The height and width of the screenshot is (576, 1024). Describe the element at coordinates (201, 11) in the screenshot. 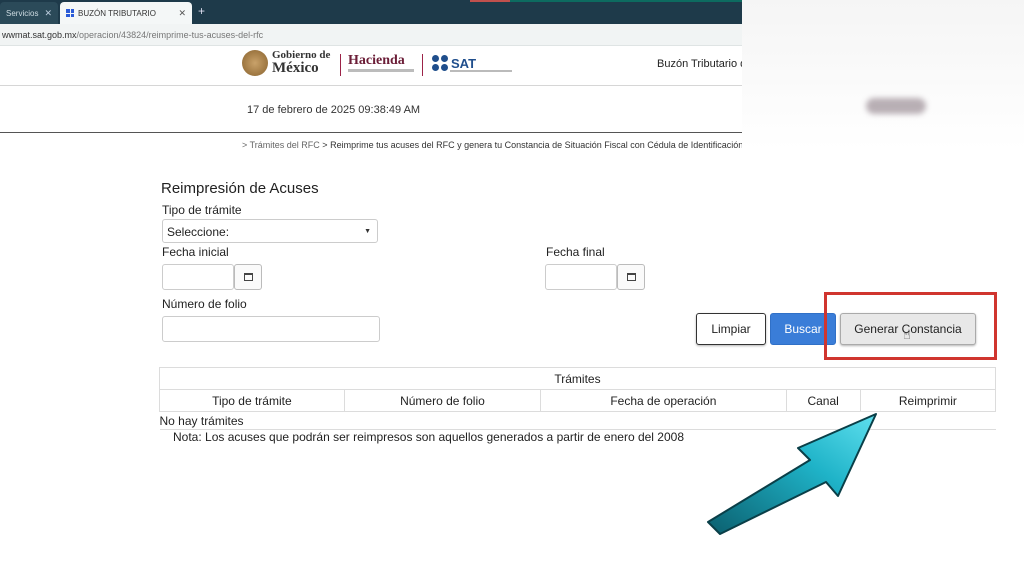

I see `new-tab-plus-icon: +` at that location.